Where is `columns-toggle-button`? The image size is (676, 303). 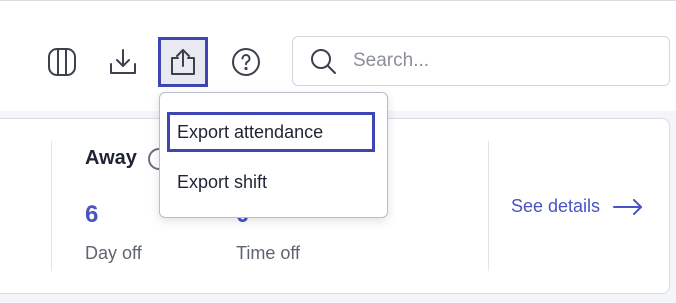
columns-toggle-button is located at coordinates (62, 62).